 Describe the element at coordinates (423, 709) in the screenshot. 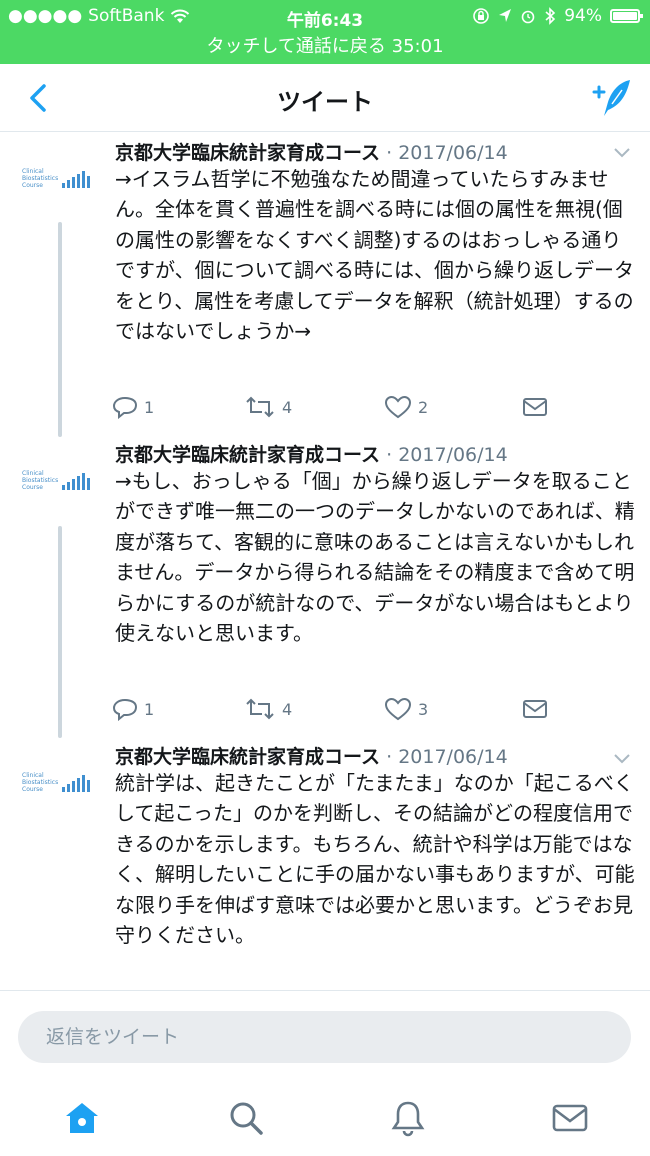

I see `like-count: 3` at that location.